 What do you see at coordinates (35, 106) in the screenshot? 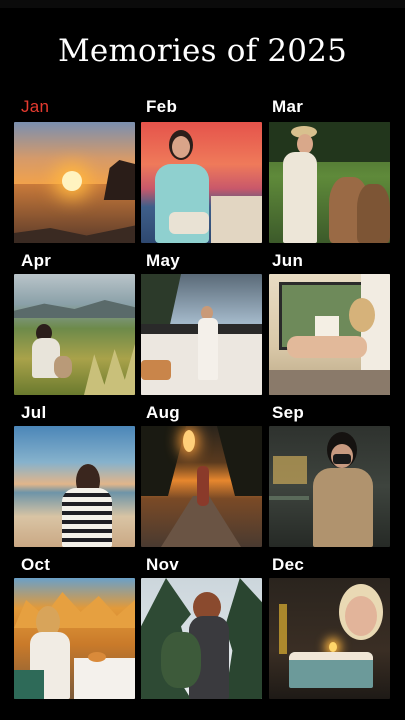
I see `month-label-jan: Jan` at bounding box center [35, 106].